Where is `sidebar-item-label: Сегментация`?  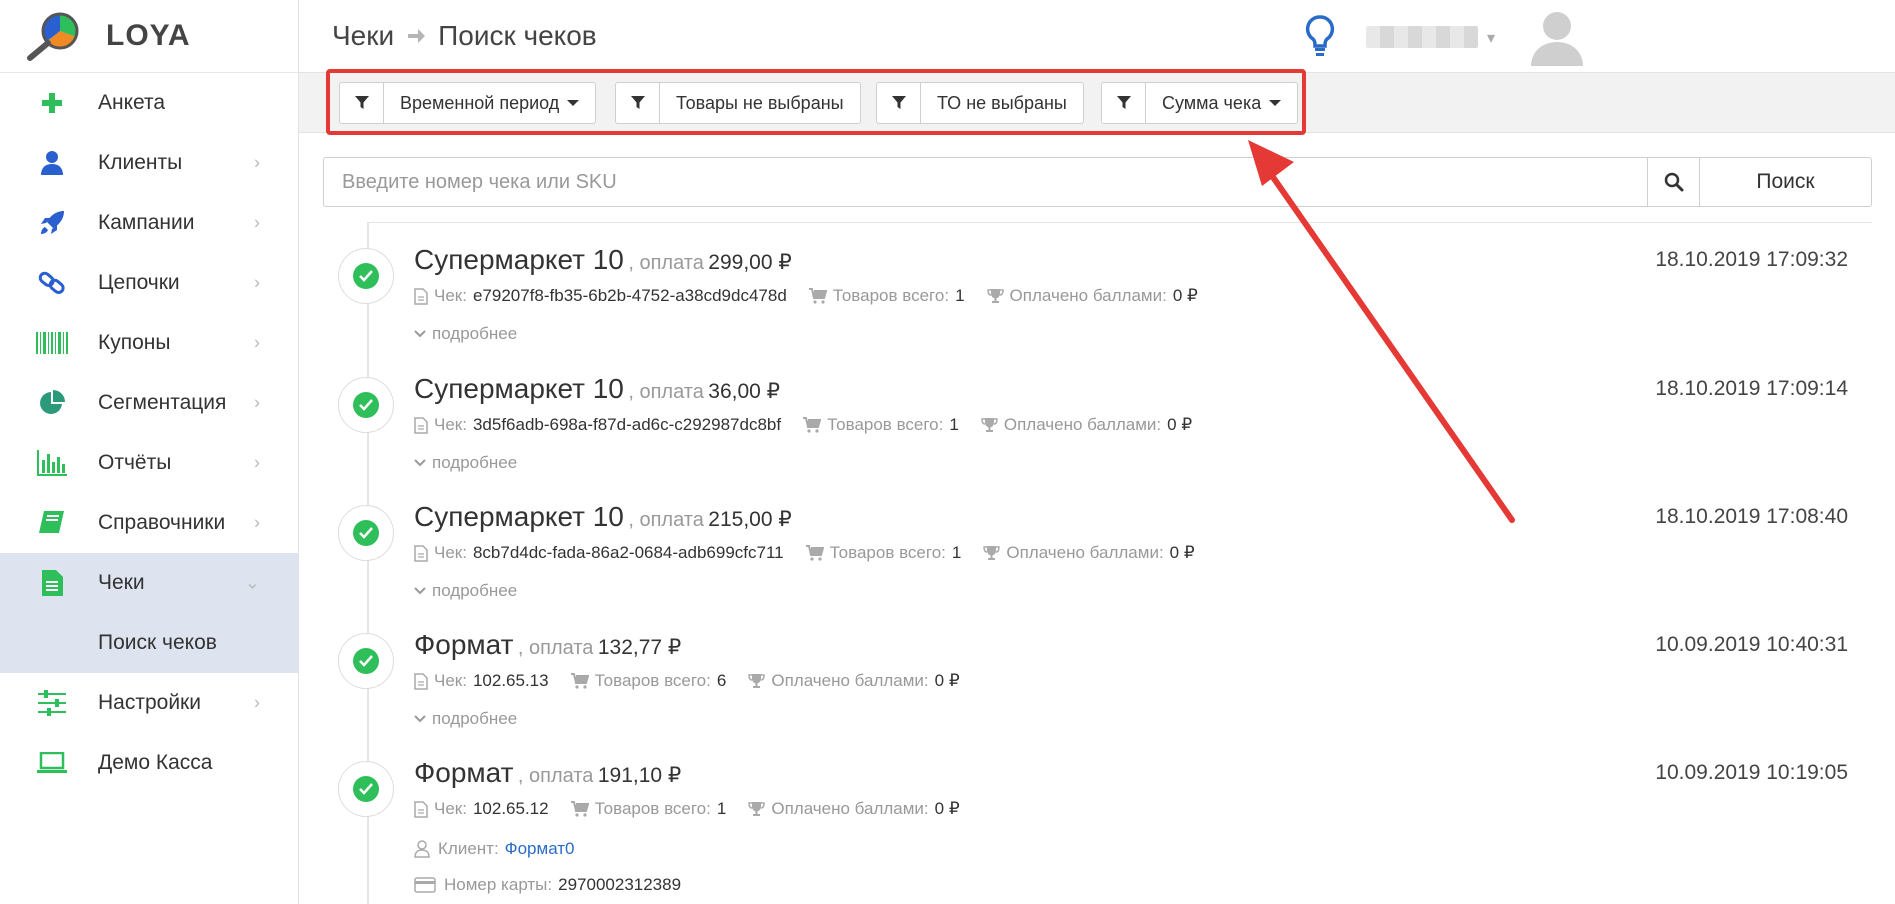
sidebar-item-label: Сегментация is located at coordinates (162, 402).